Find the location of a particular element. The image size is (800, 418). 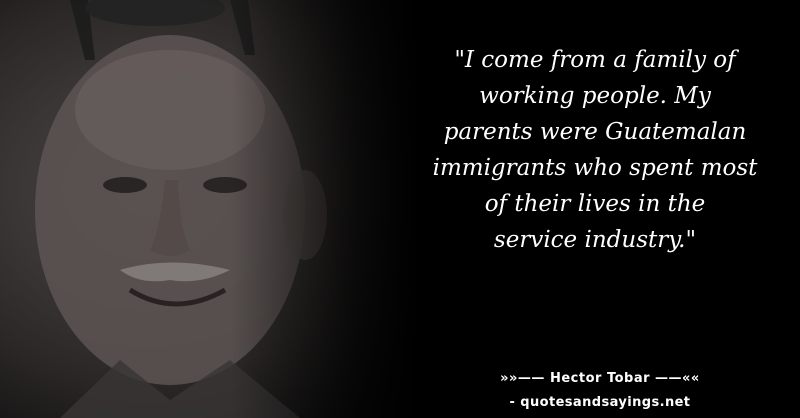

quote-line: immigrants who spent most is located at coordinates (595, 168).